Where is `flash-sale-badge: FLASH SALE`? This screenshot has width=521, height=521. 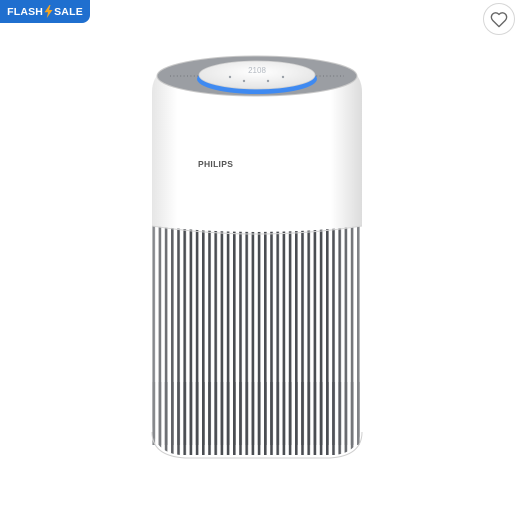 flash-sale-badge: FLASH SALE is located at coordinates (45, 11).